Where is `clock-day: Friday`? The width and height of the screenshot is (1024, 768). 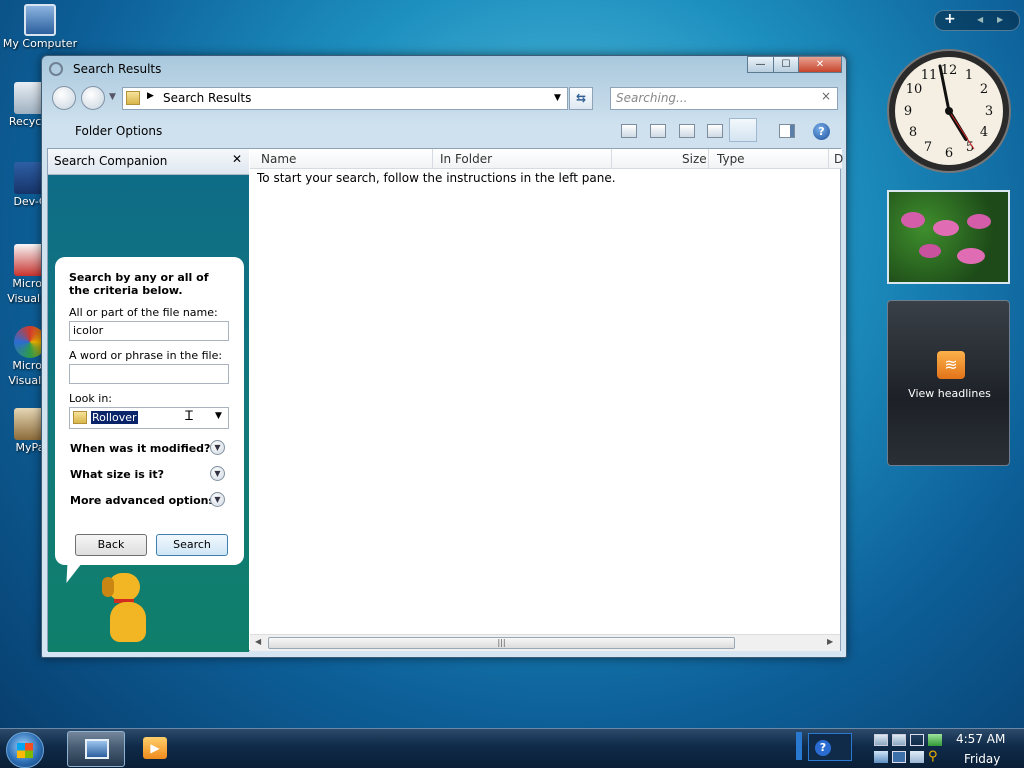
clock-day: Friday is located at coordinates (982, 759).